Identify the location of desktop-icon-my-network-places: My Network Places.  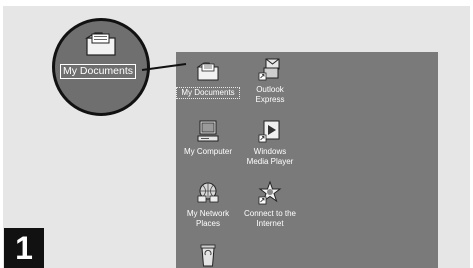
(208, 204).